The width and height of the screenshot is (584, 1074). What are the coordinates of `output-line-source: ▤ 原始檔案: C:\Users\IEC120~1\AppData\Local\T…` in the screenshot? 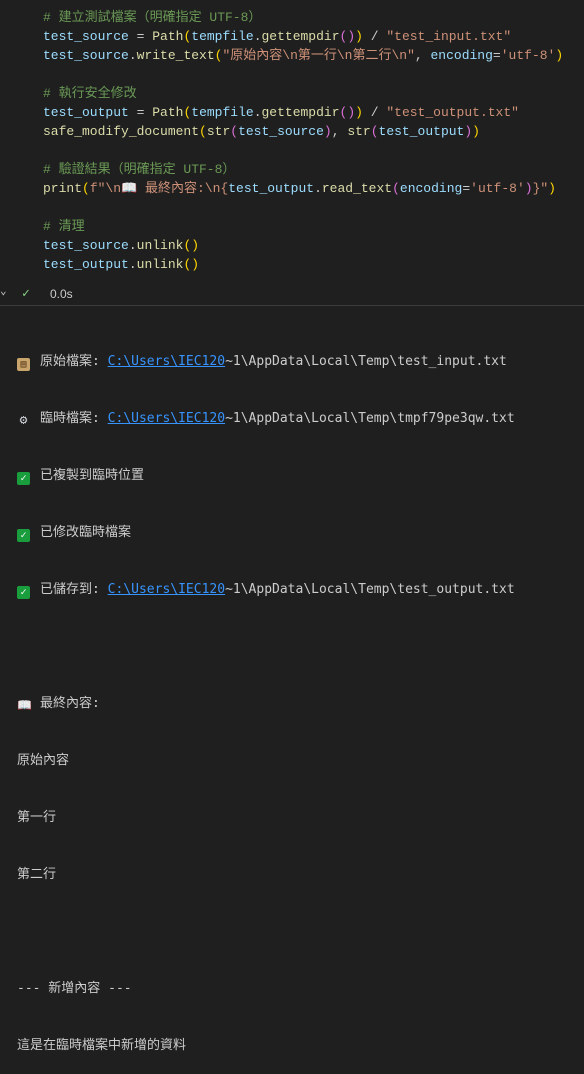 It's located at (266, 361).